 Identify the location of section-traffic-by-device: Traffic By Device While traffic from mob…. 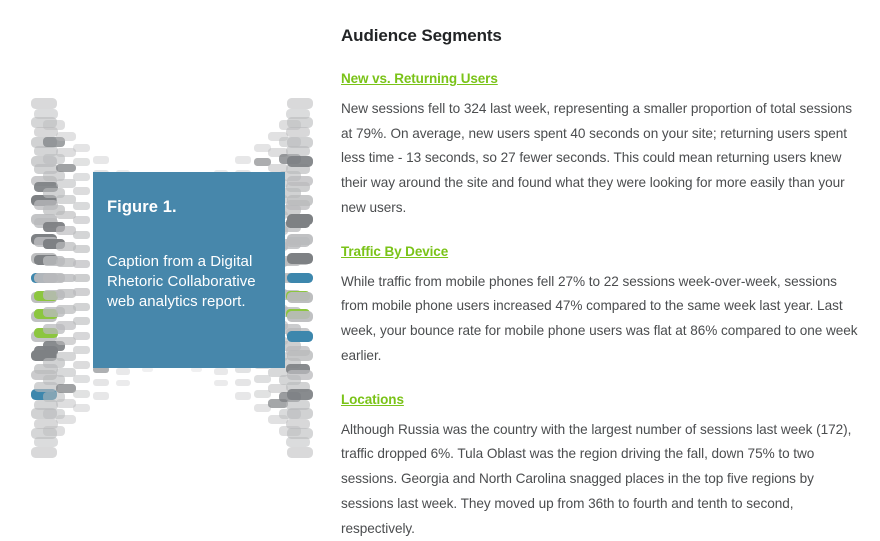
(603, 306).